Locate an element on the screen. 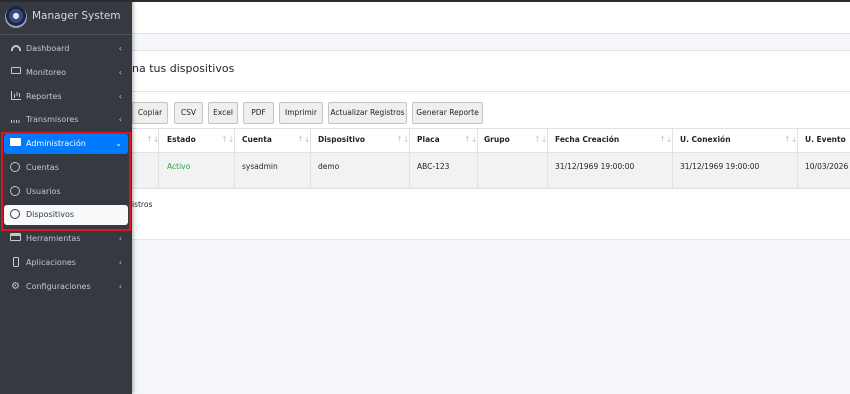 Image resolution: width=850 pixels, height=394 pixels. sidebar-item-aplicaciones: Aplicaciones ‹ is located at coordinates (66, 263).